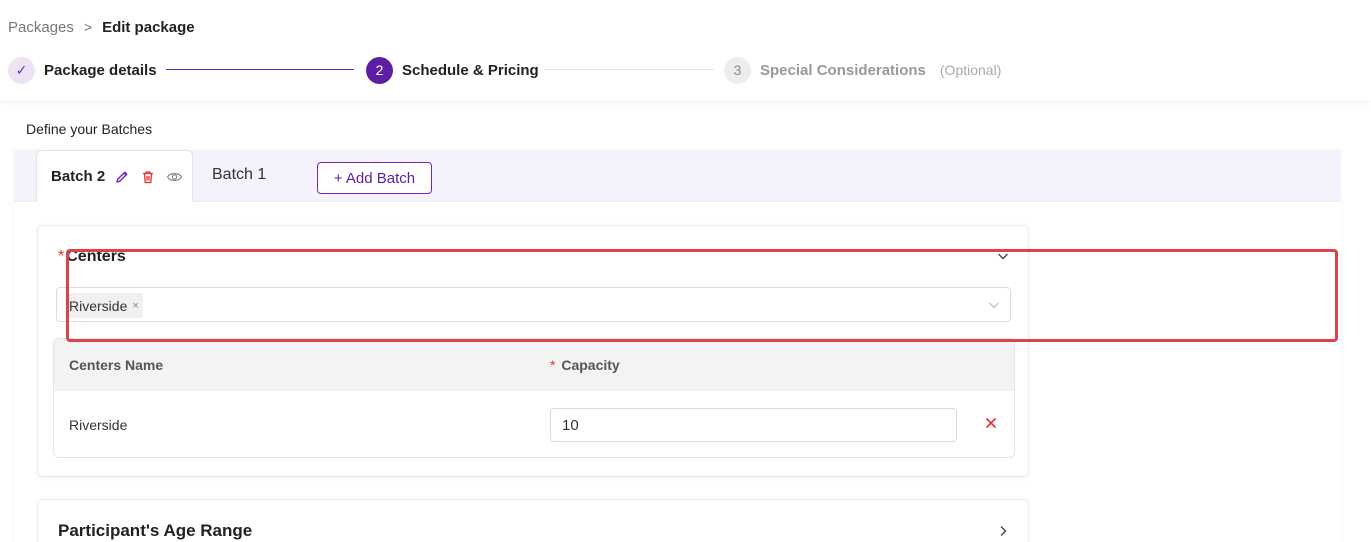 The height and width of the screenshot is (542, 1371). Describe the element at coordinates (379, 70) in the screenshot. I see `step-number: 2` at that location.